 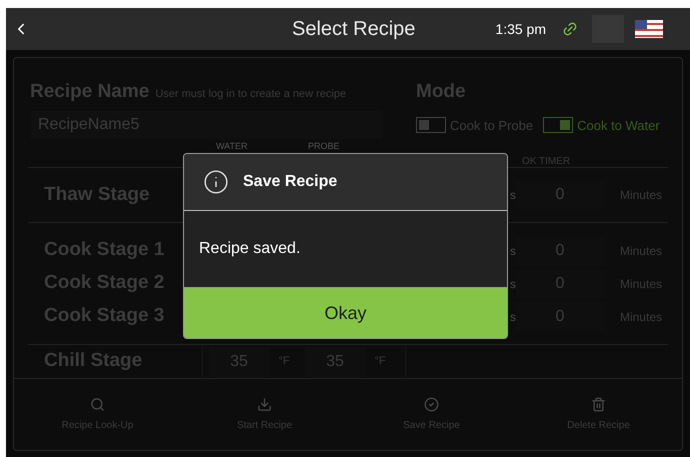 What do you see at coordinates (520, 29) in the screenshot?
I see `clock-time: 1:35 pm` at bounding box center [520, 29].